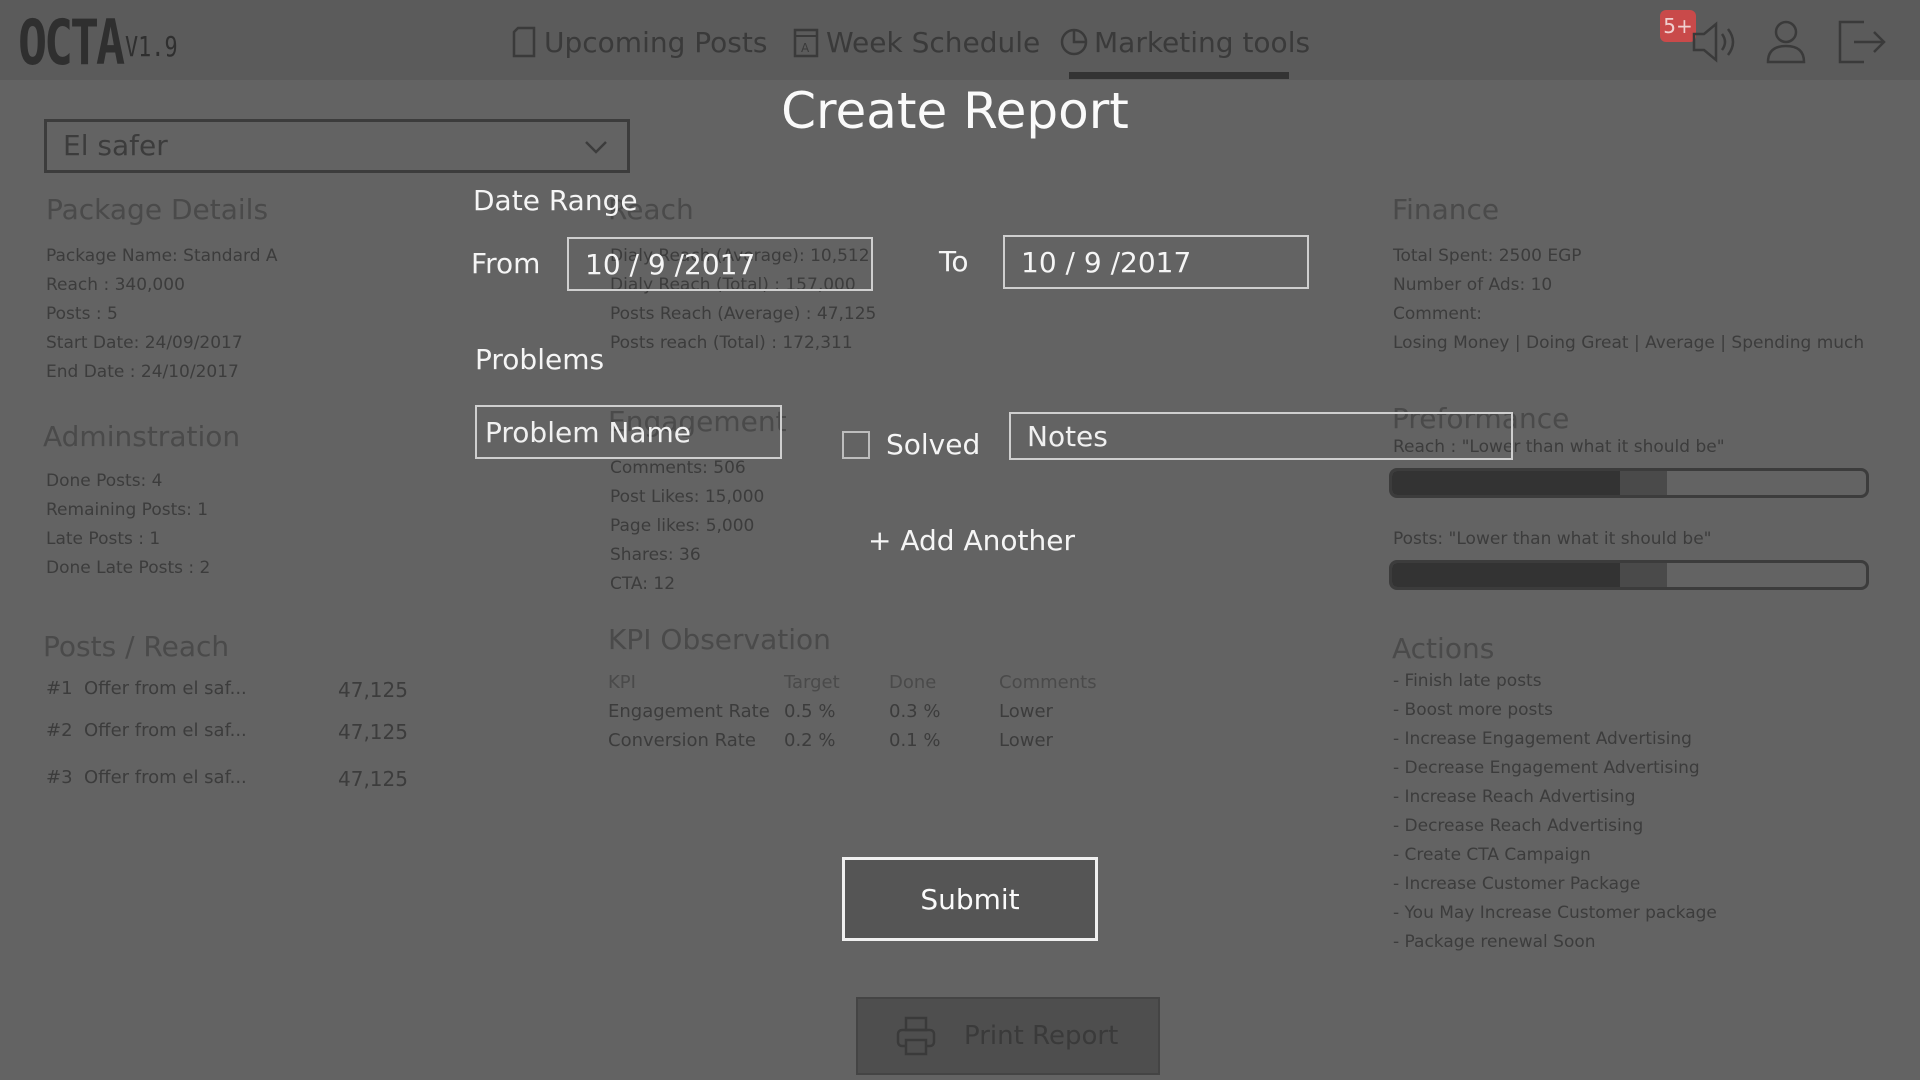 Image resolution: width=1920 pixels, height=1080 pixels. What do you see at coordinates (856, 445) in the screenshot?
I see `solved-checkbox` at bounding box center [856, 445].